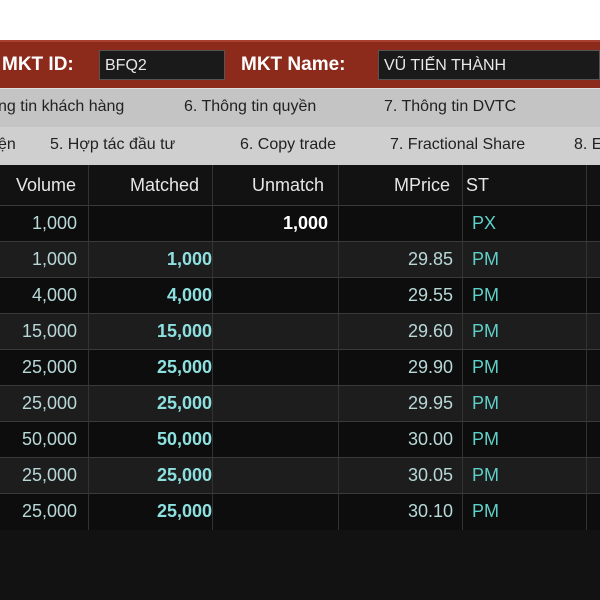  Describe the element at coordinates (300, 331) in the screenshot. I see `table-row: 15,000 15,000 29.60 PM` at that location.